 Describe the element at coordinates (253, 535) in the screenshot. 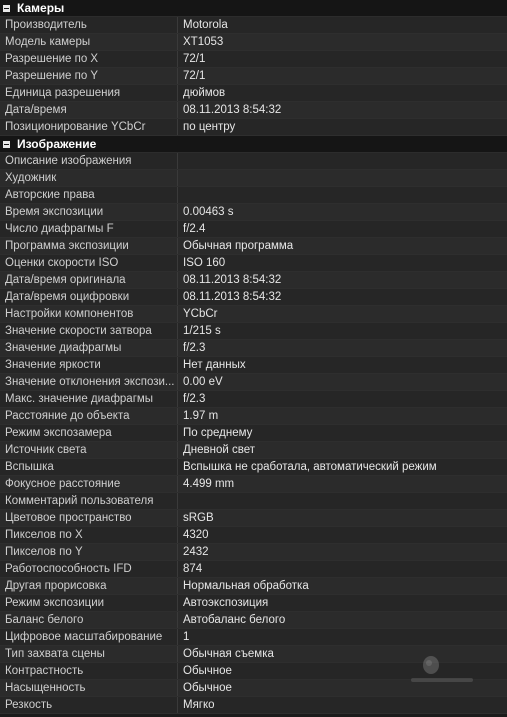

I see `property-row: Пикселов по X 4320` at that location.